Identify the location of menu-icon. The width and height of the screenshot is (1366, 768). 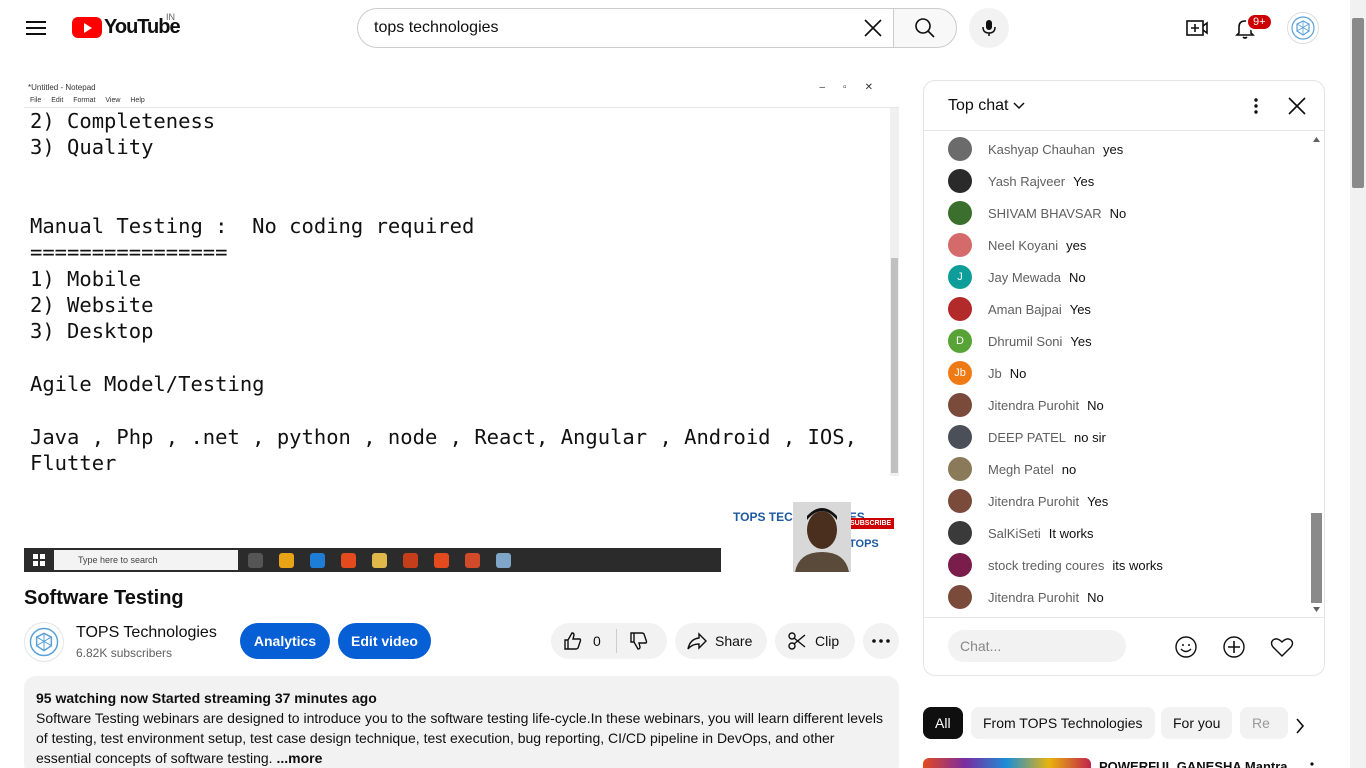
(36, 28).